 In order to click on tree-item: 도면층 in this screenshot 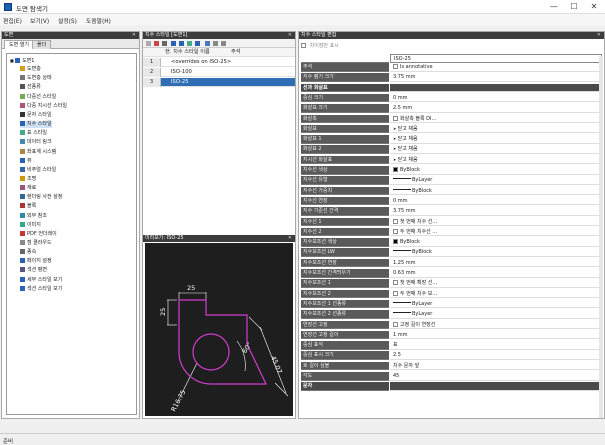, I will do `click(30, 69)`.